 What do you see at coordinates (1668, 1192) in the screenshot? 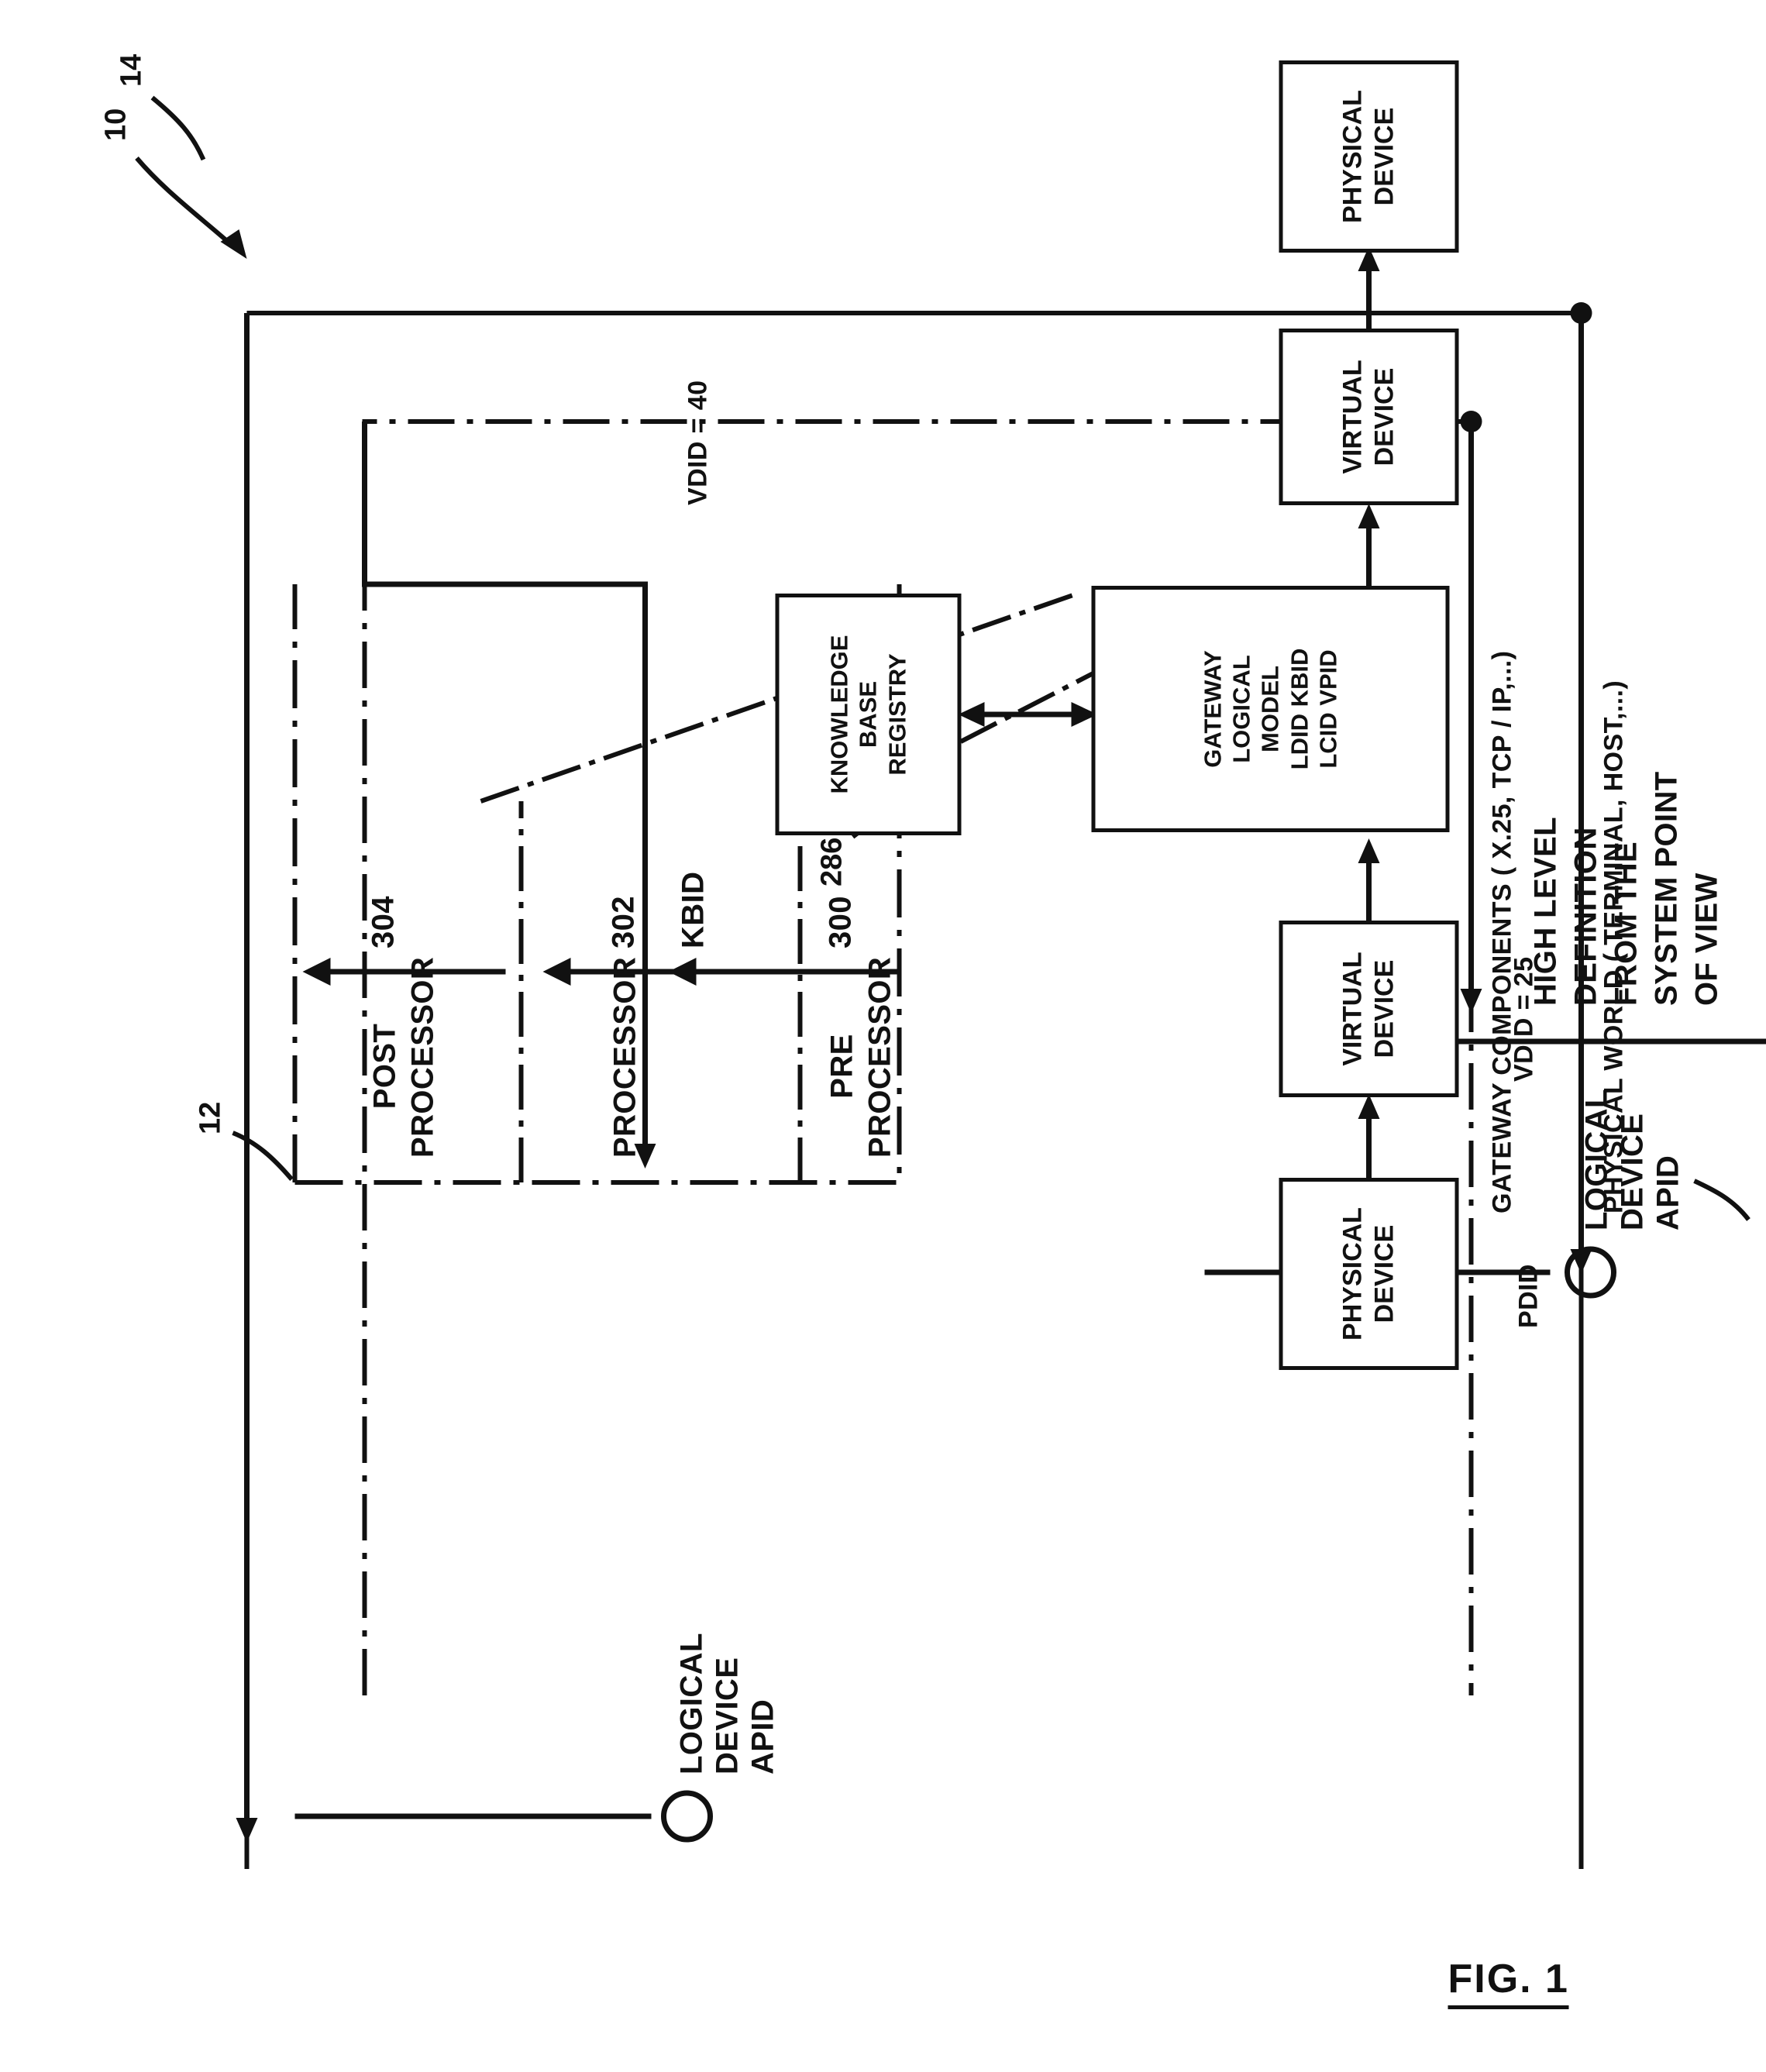
I see `logical-device-left-line3: APID` at bounding box center [1668, 1192].